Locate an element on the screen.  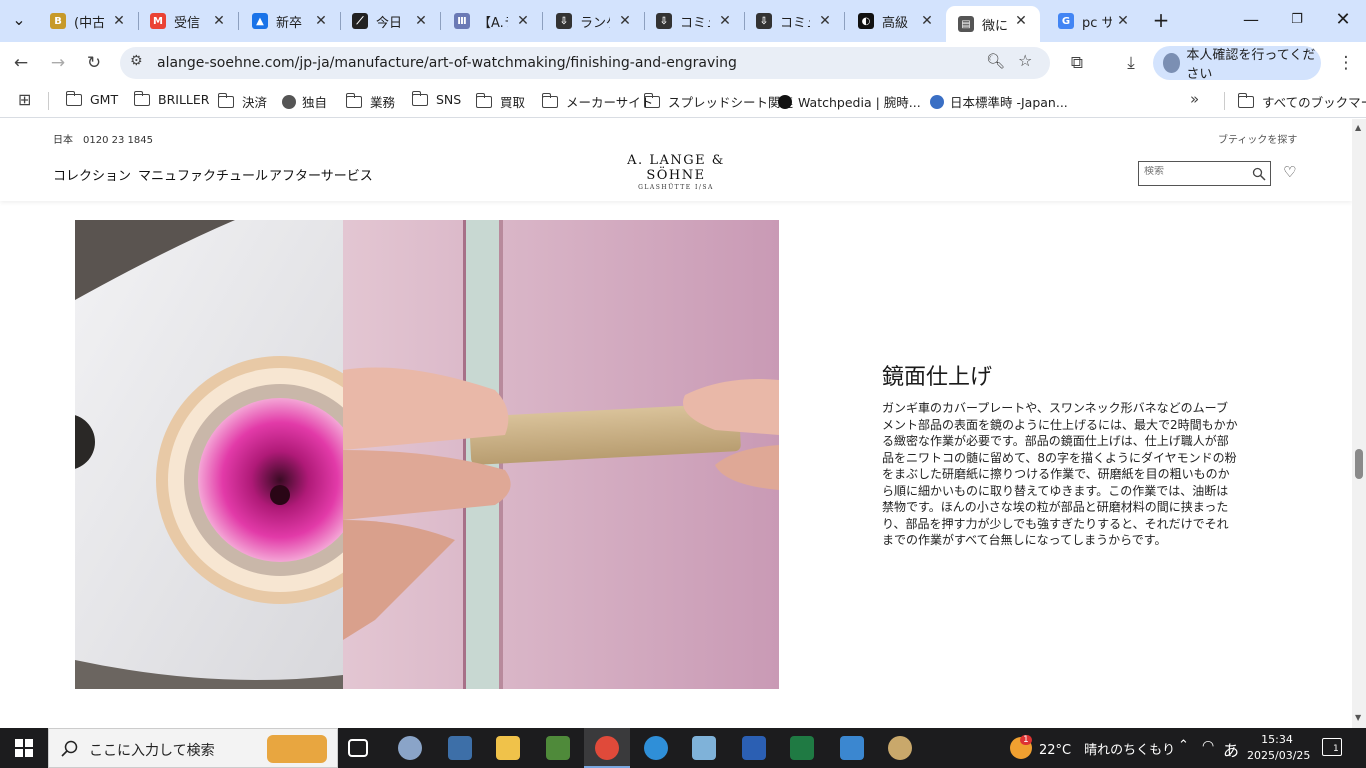
apps-grid-icon: ⊞ is located at coordinates (24, 99).